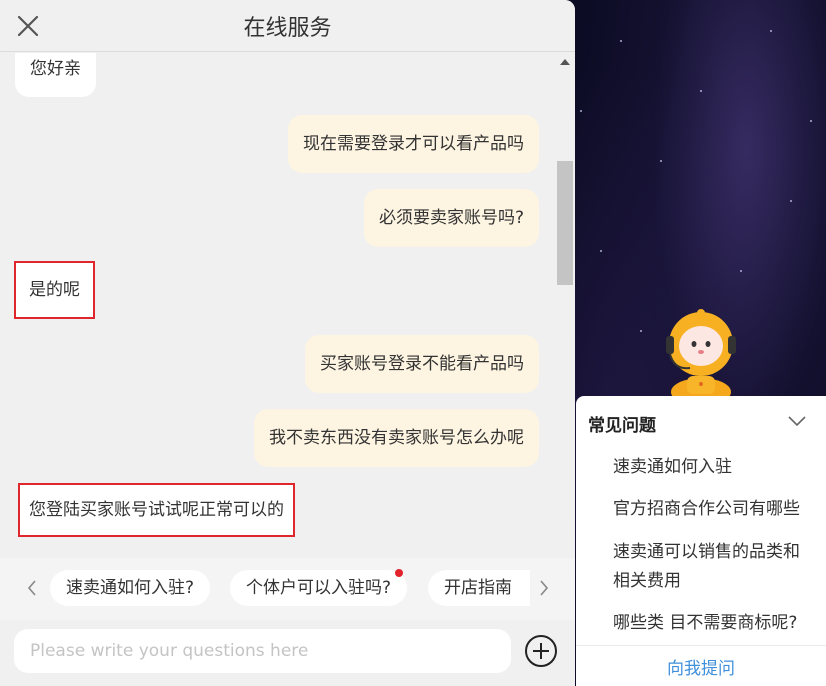 This screenshot has height=686, width=826. I want to click on astronaut-mascot, so click(701, 356).